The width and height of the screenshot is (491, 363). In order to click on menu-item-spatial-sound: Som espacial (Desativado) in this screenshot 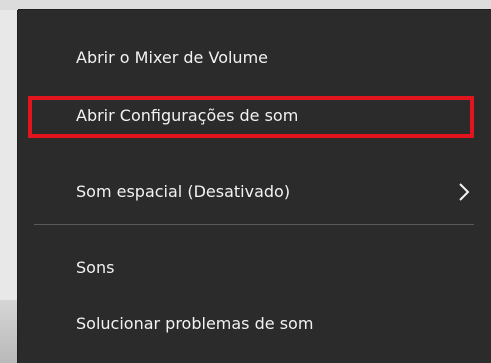, I will do `click(254, 192)`.